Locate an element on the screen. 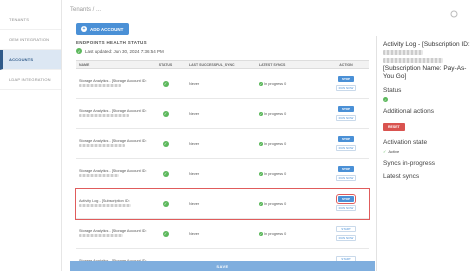 The height and width of the screenshot is (271, 474). start-button: START is located at coordinates (346, 229).